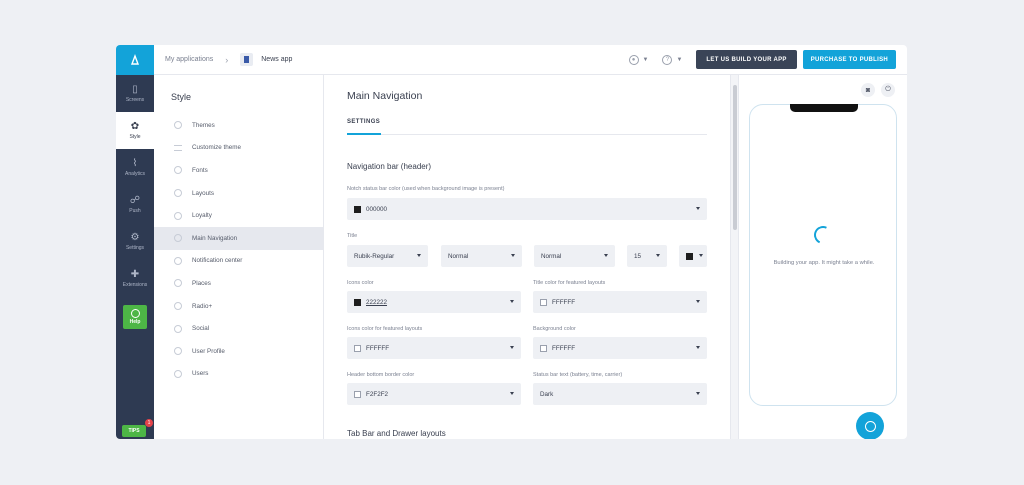 The height and width of the screenshot is (485, 1024). What do you see at coordinates (378, 348) in the screenshot?
I see `icons-featured-value: FFFFFF` at bounding box center [378, 348].